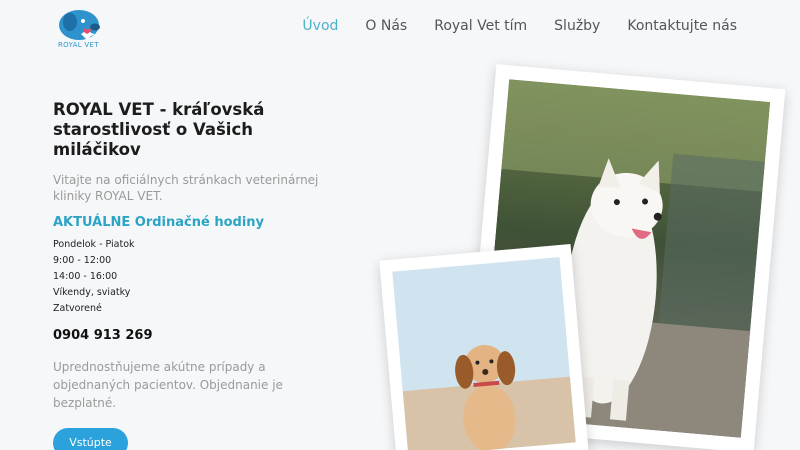  I want to click on hours-line: Zatvorené, so click(77, 308).